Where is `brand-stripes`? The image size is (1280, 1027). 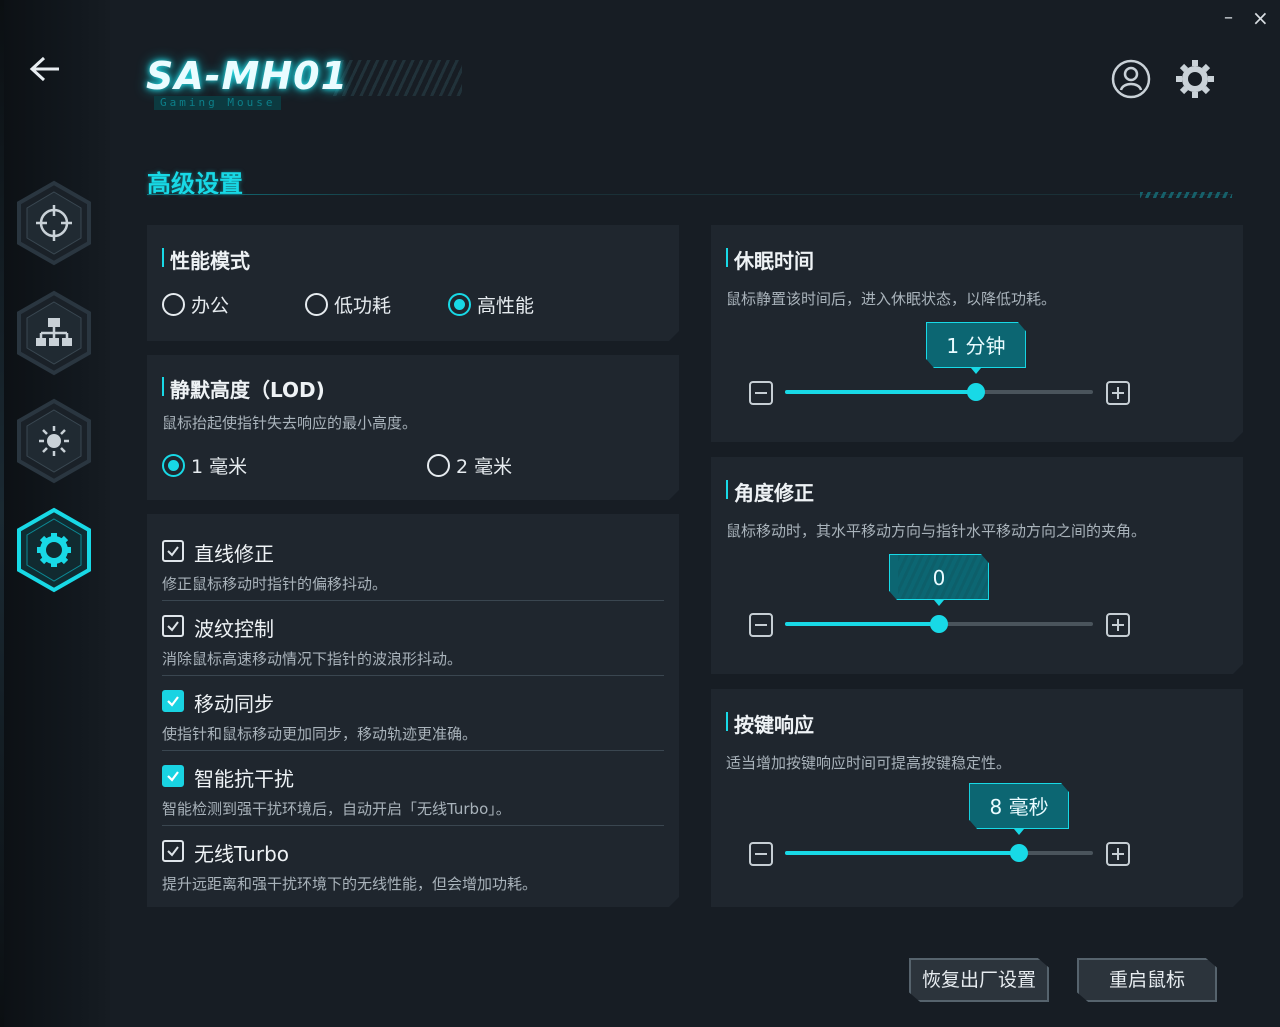
brand-stripes is located at coordinates (397, 78).